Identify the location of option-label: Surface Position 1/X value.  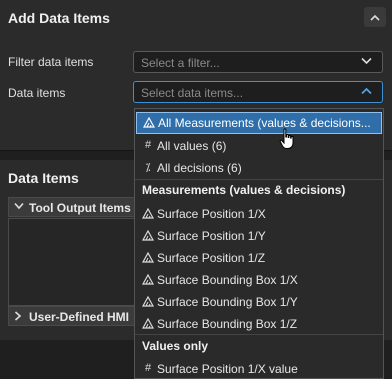
(227, 369).